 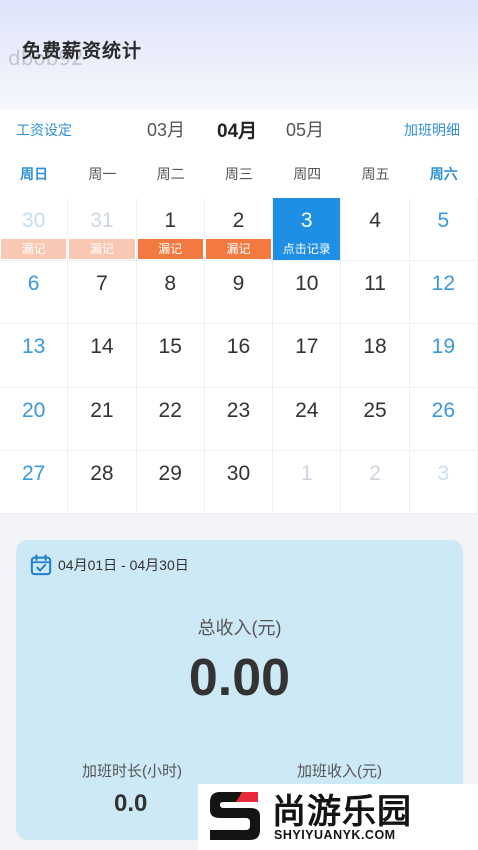 I want to click on total-income-value: 0.00, so click(x=239, y=678).